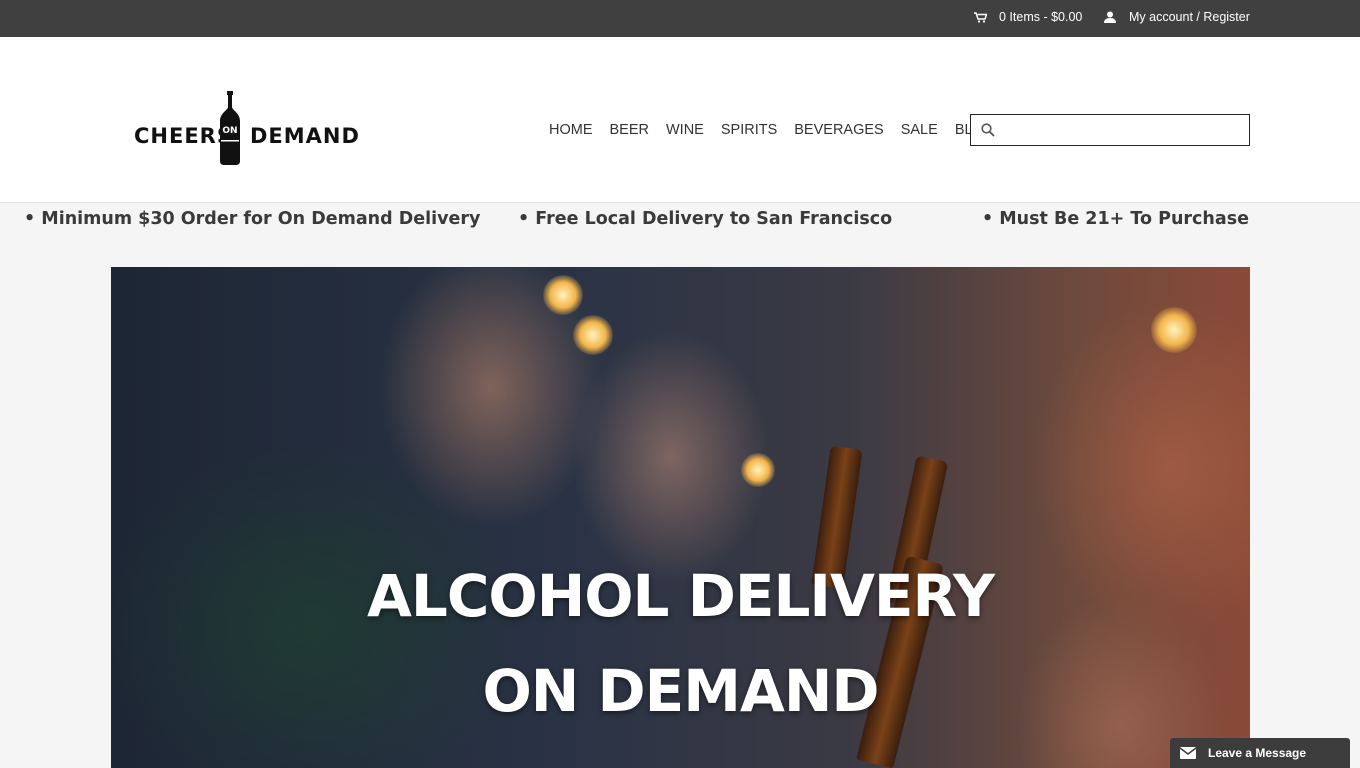  I want to click on search-input, so click(1123, 130).